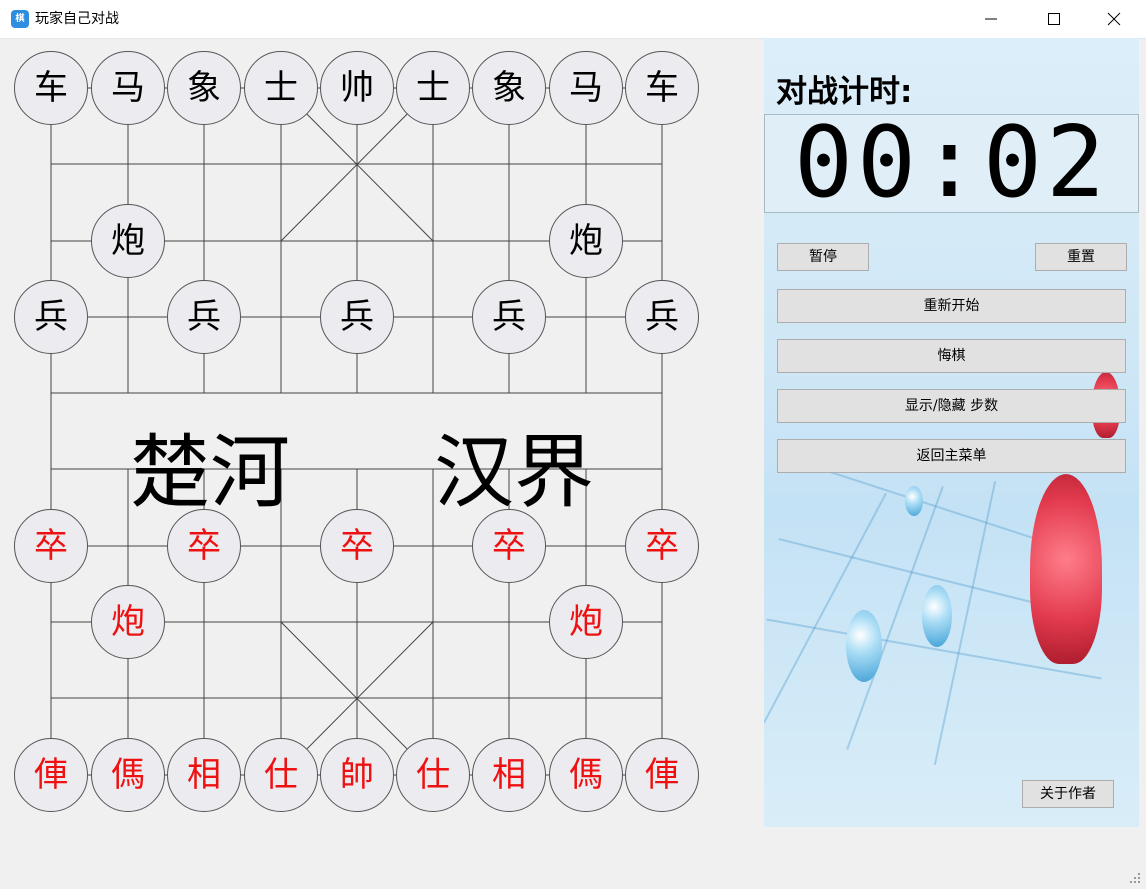 Image resolution: width=1146 pixels, height=889 pixels. I want to click on red-piece-general: 帥, so click(357, 775).